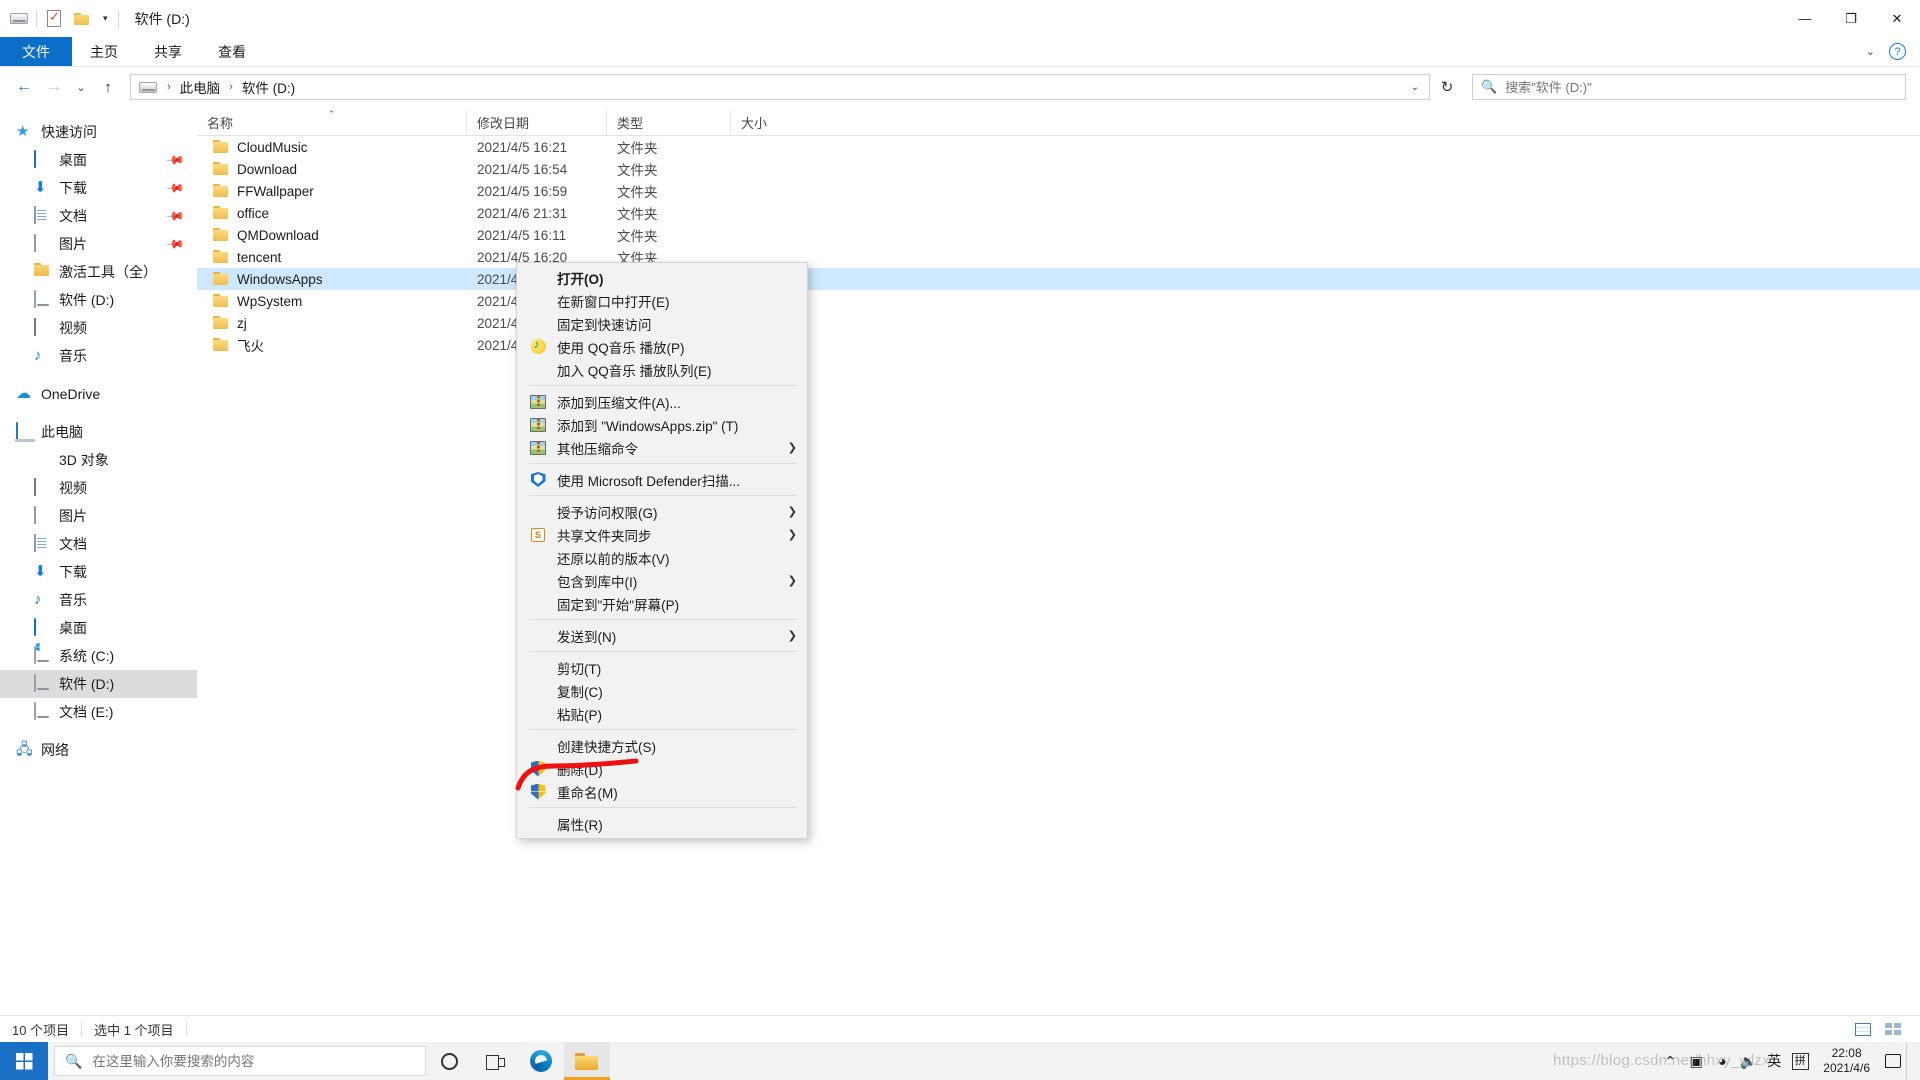 The image size is (1920, 1080). Describe the element at coordinates (1897, 18) in the screenshot. I see `close-button: ✕` at that location.